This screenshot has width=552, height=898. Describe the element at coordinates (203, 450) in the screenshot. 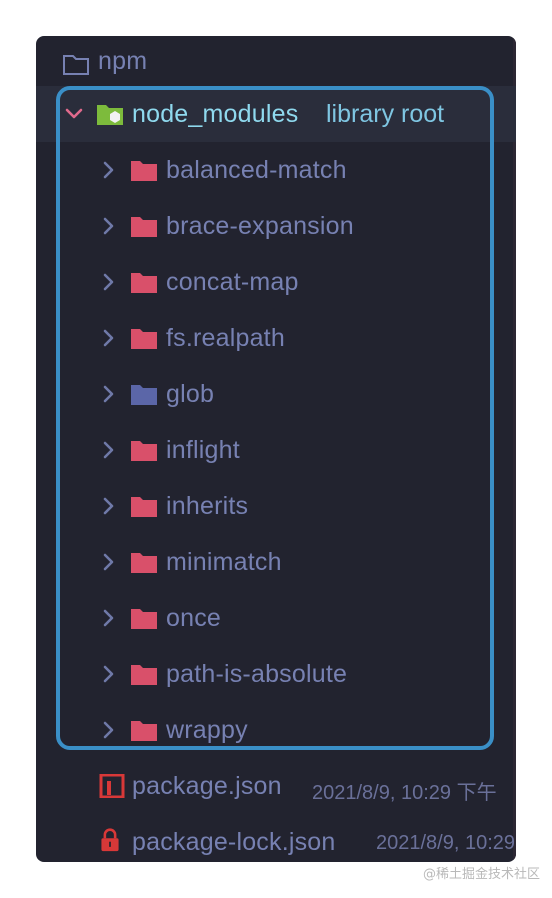

I see `tree-item-label: inflight` at that location.